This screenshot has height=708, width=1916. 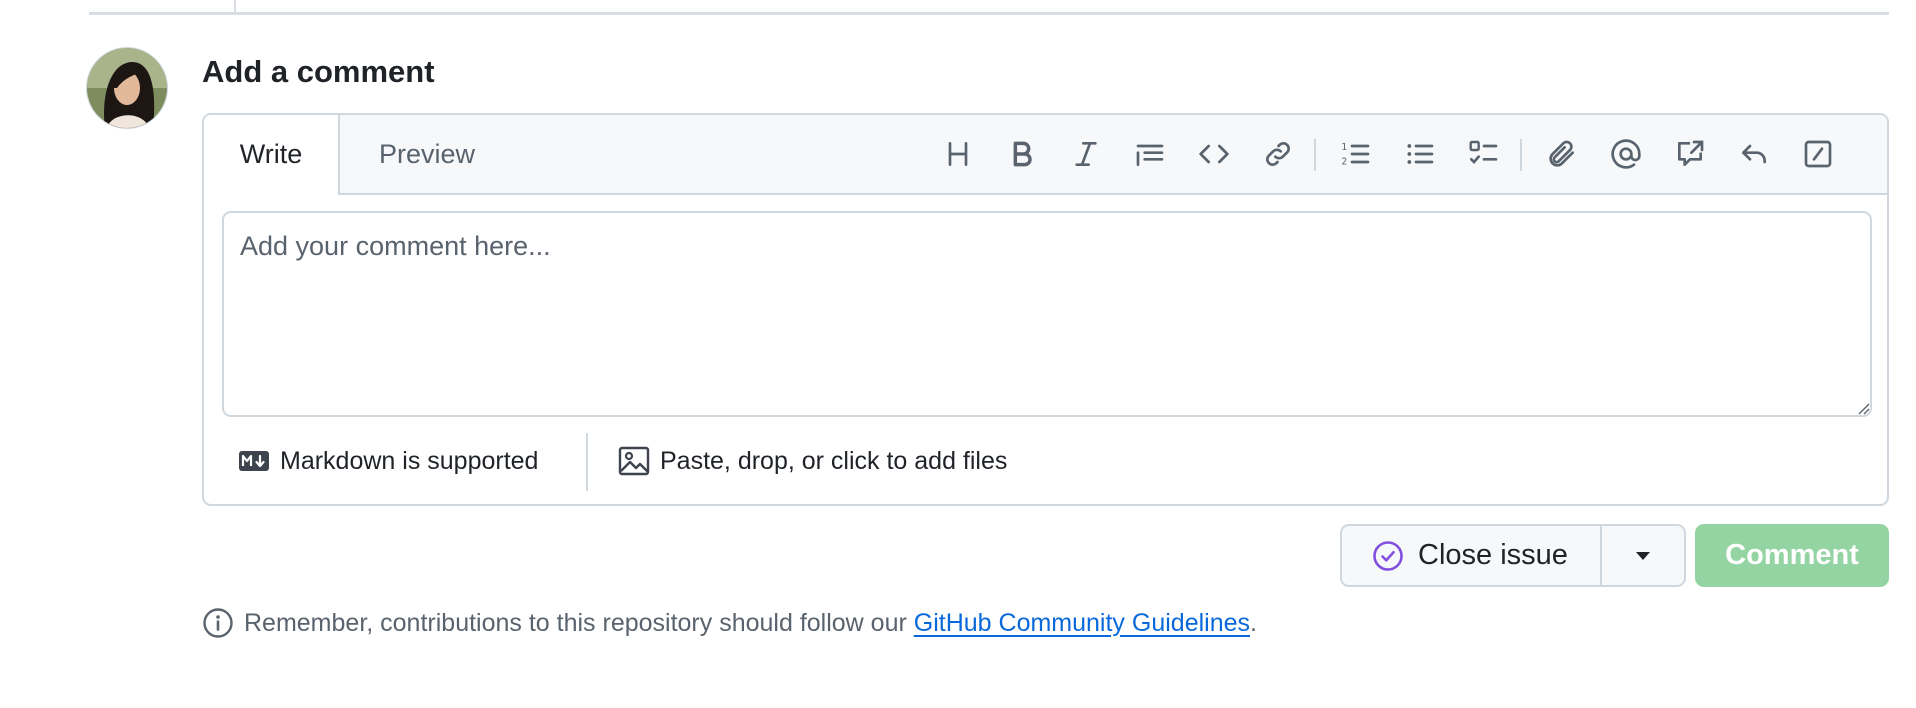 I want to click on timeline-connector, so click(x=235, y=6).